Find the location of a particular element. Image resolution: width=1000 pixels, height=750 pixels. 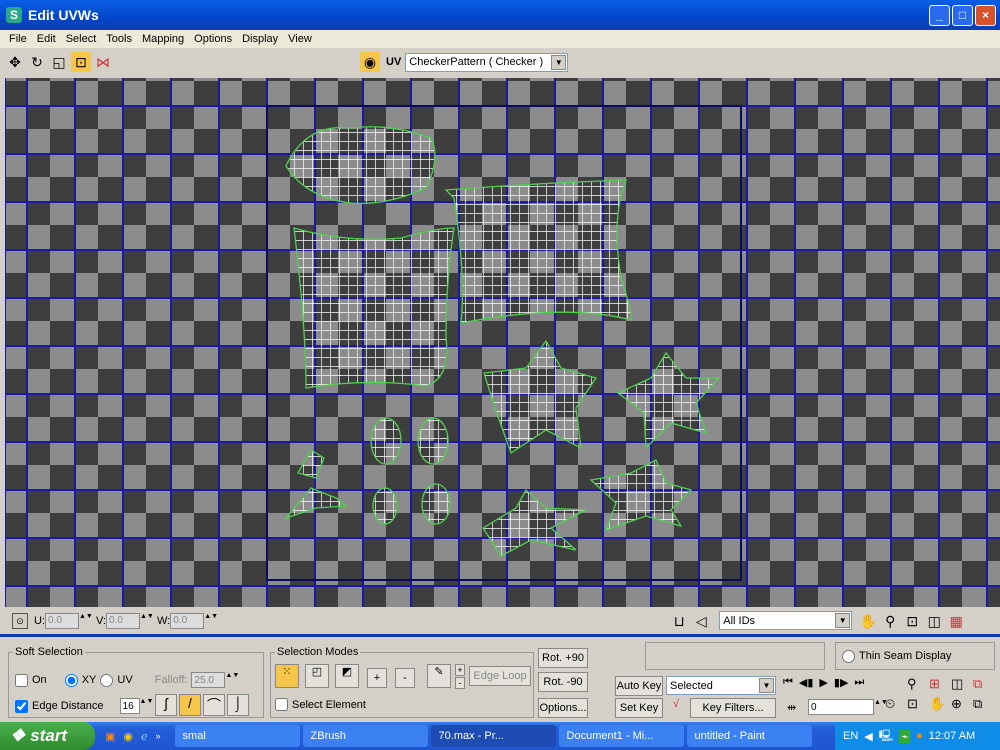

scale-icon: ◱ is located at coordinates (59, 62).